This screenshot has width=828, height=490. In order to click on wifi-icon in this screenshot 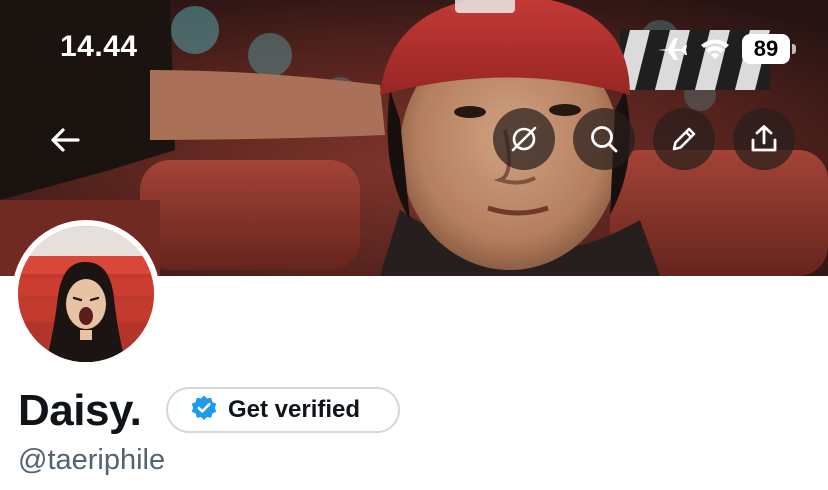, I will do `click(715, 49)`.